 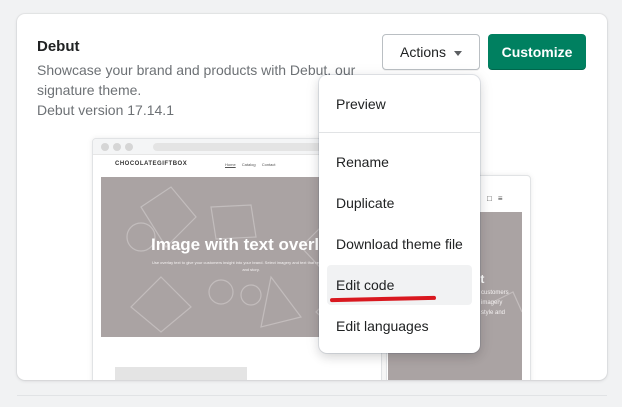 I want to click on theme-title: Debut, so click(x=58, y=46).